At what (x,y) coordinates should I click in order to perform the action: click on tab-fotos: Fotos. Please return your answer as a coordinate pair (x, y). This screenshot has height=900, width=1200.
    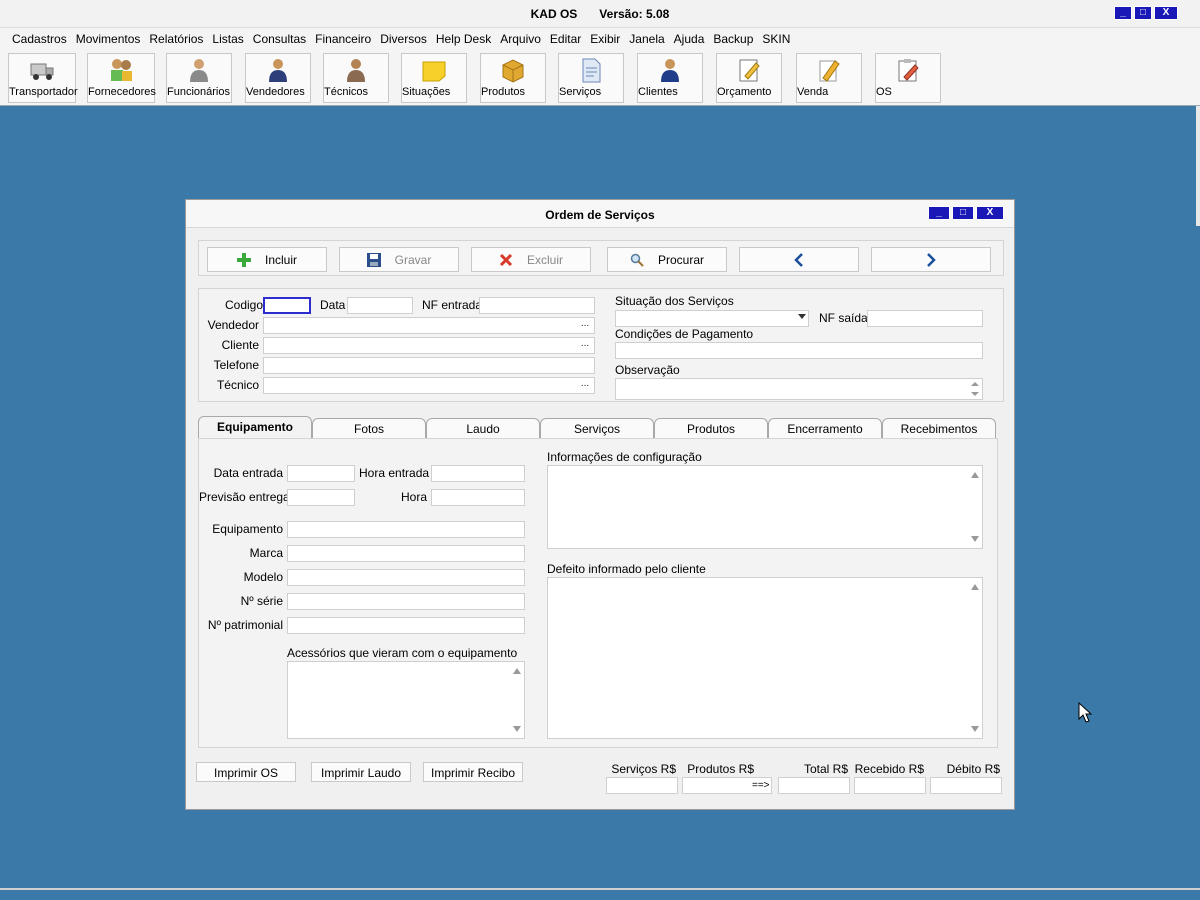
    Looking at the image, I should click on (369, 428).